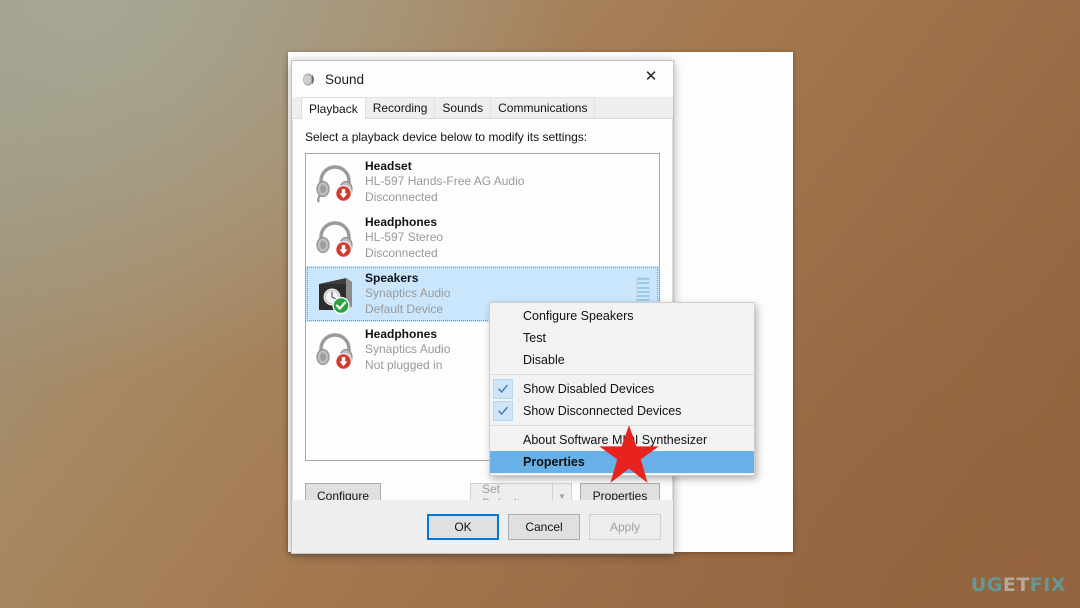 This screenshot has height=608, width=1080. I want to click on speaker-icon, so click(308, 79).